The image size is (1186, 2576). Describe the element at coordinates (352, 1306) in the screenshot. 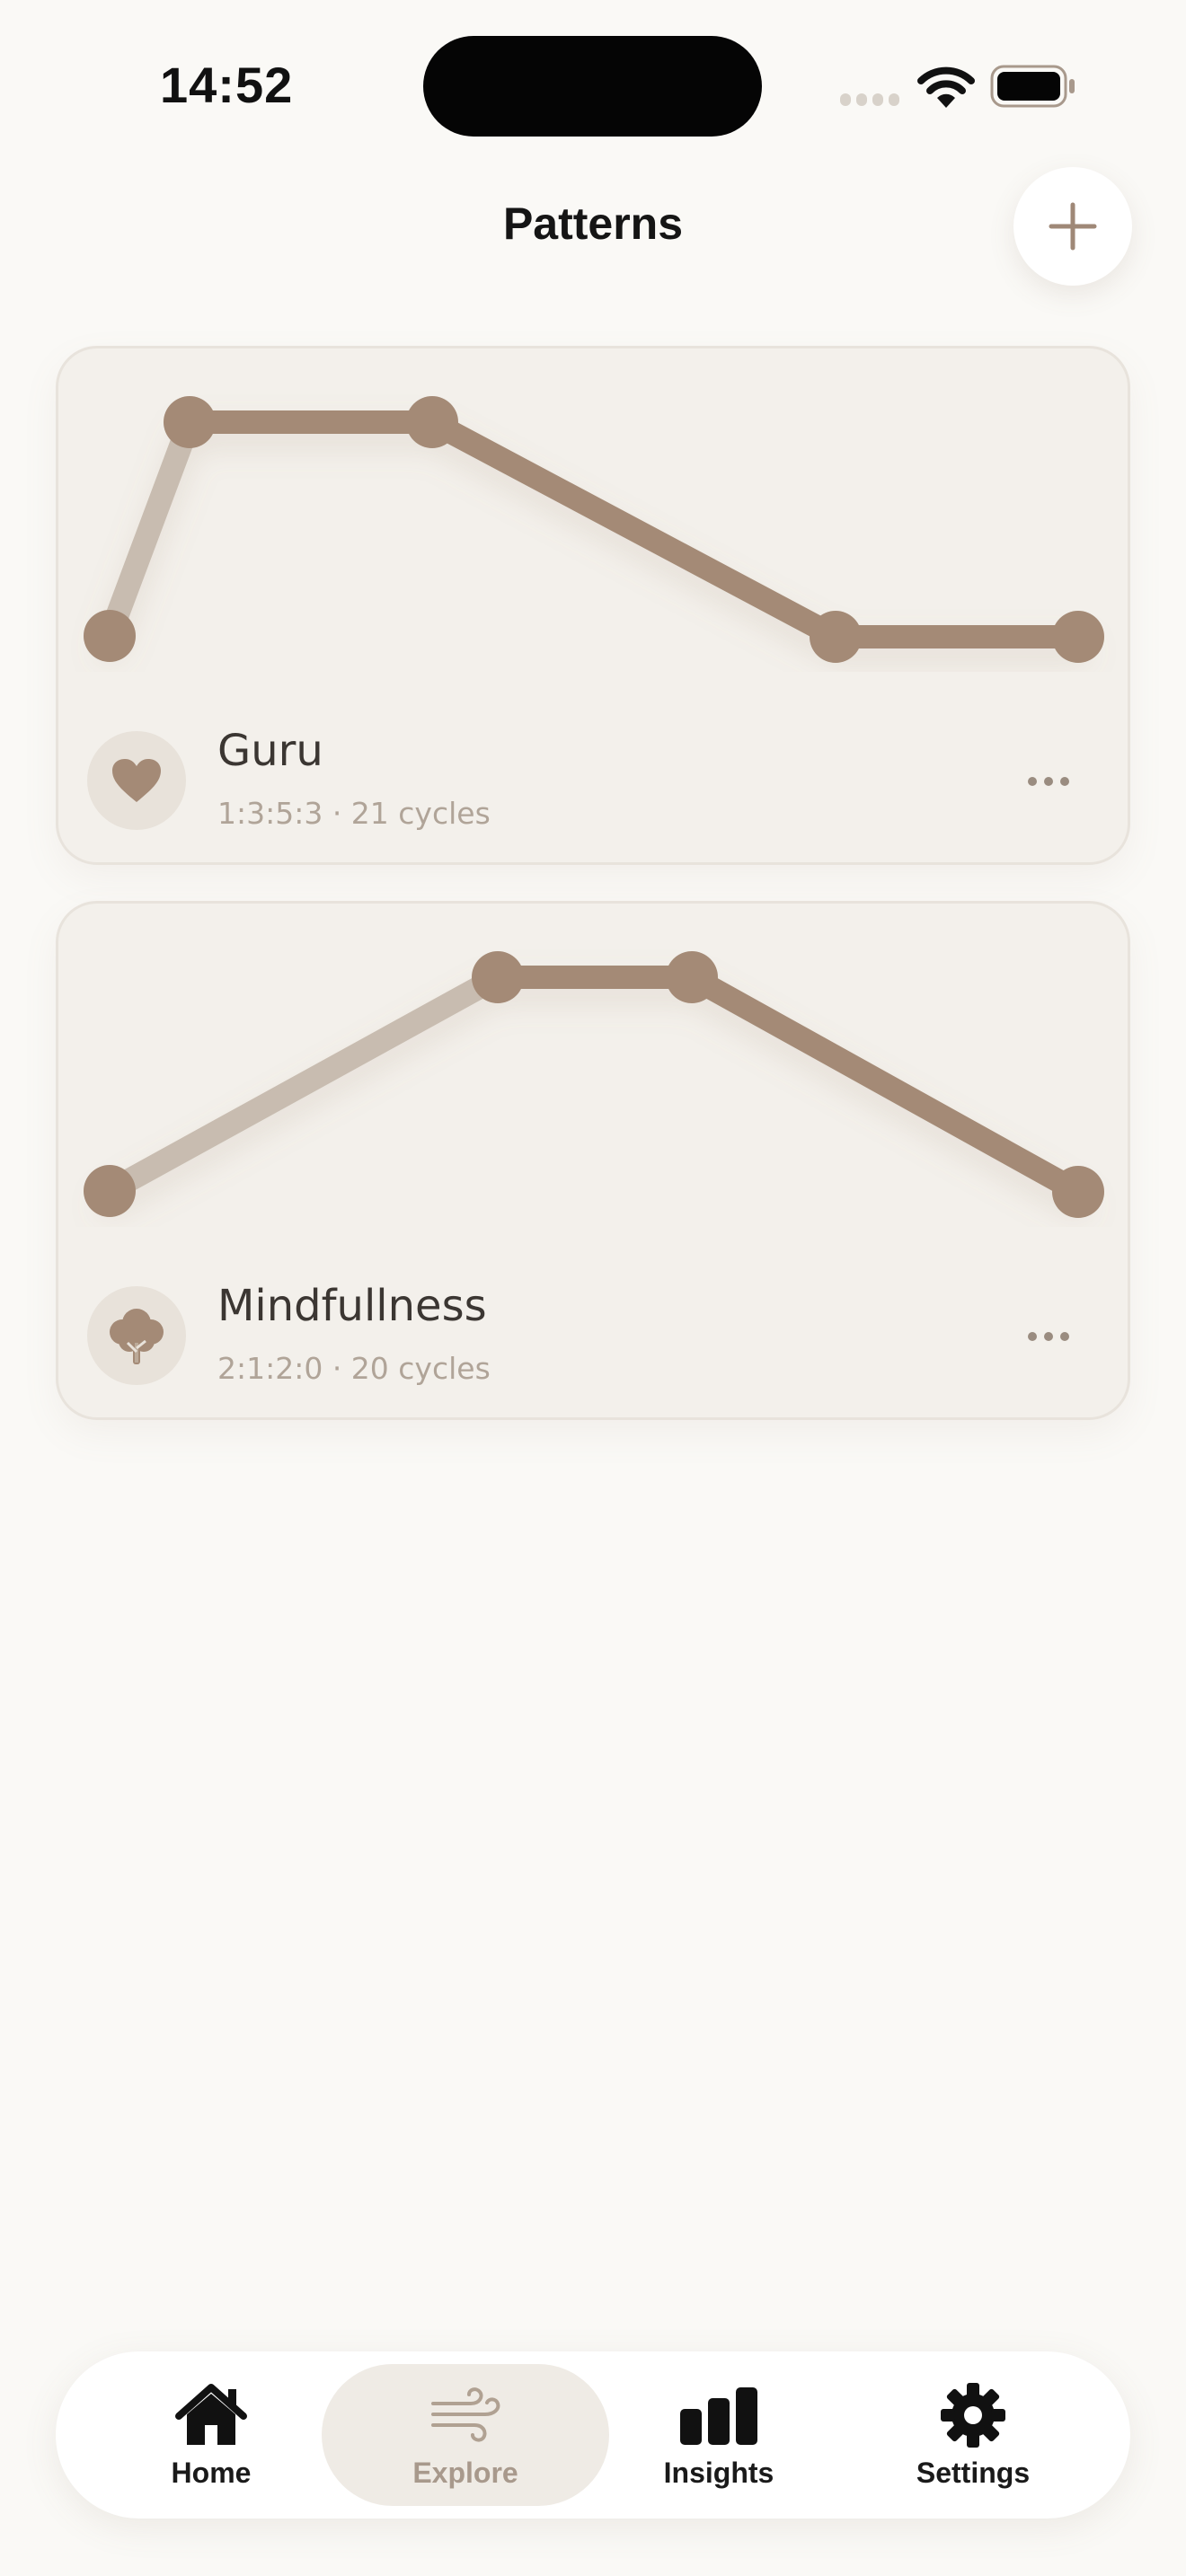

I see `pattern-name: Mindfullness` at that location.